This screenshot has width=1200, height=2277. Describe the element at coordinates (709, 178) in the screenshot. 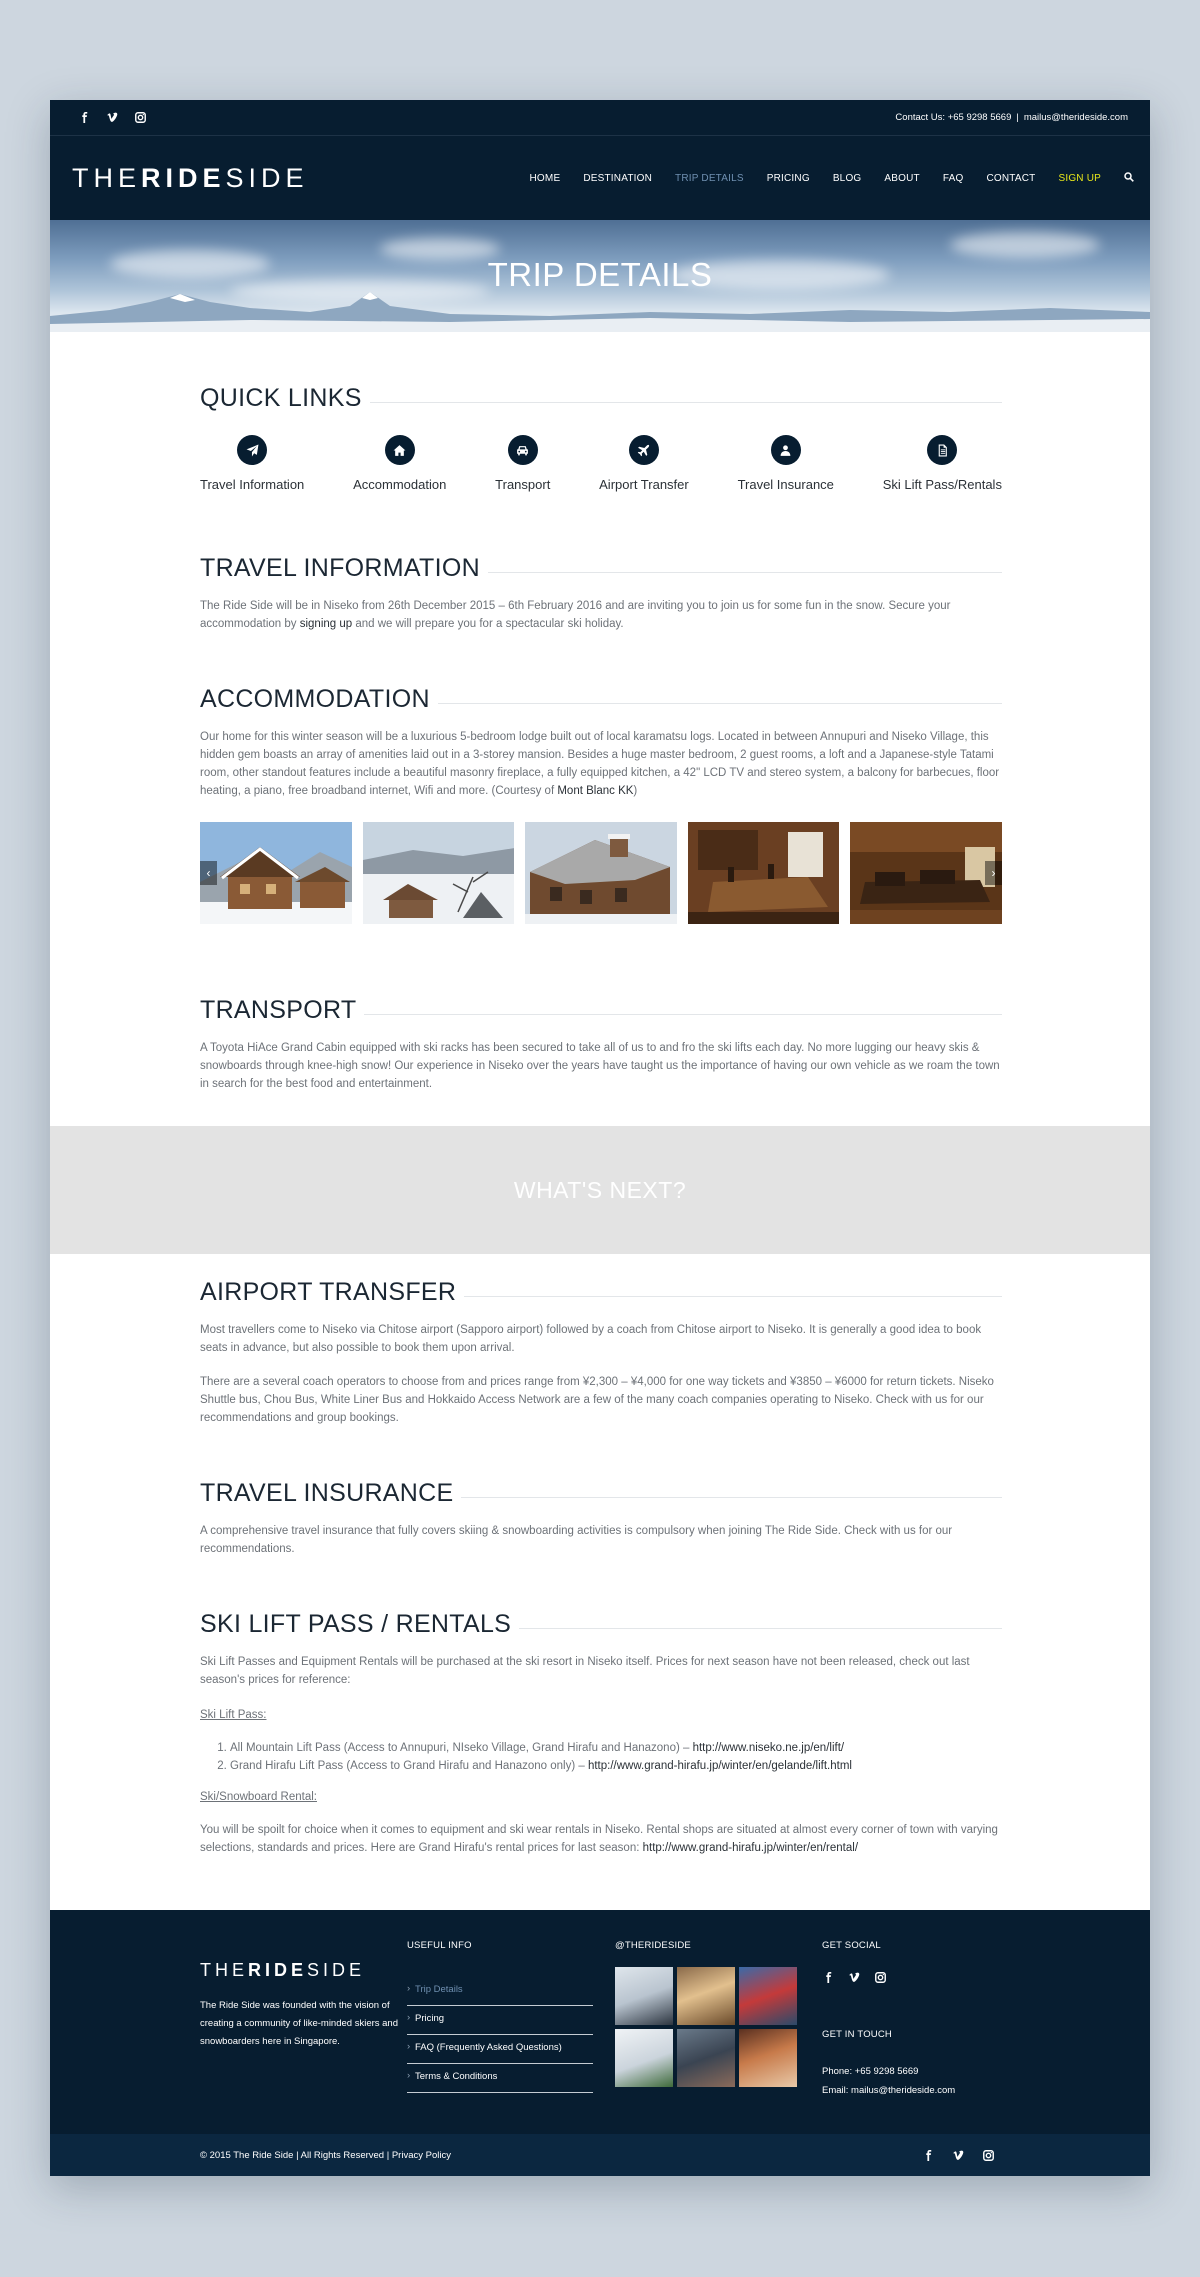

I see `nav-trip-details: TRIP DETAILS` at that location.